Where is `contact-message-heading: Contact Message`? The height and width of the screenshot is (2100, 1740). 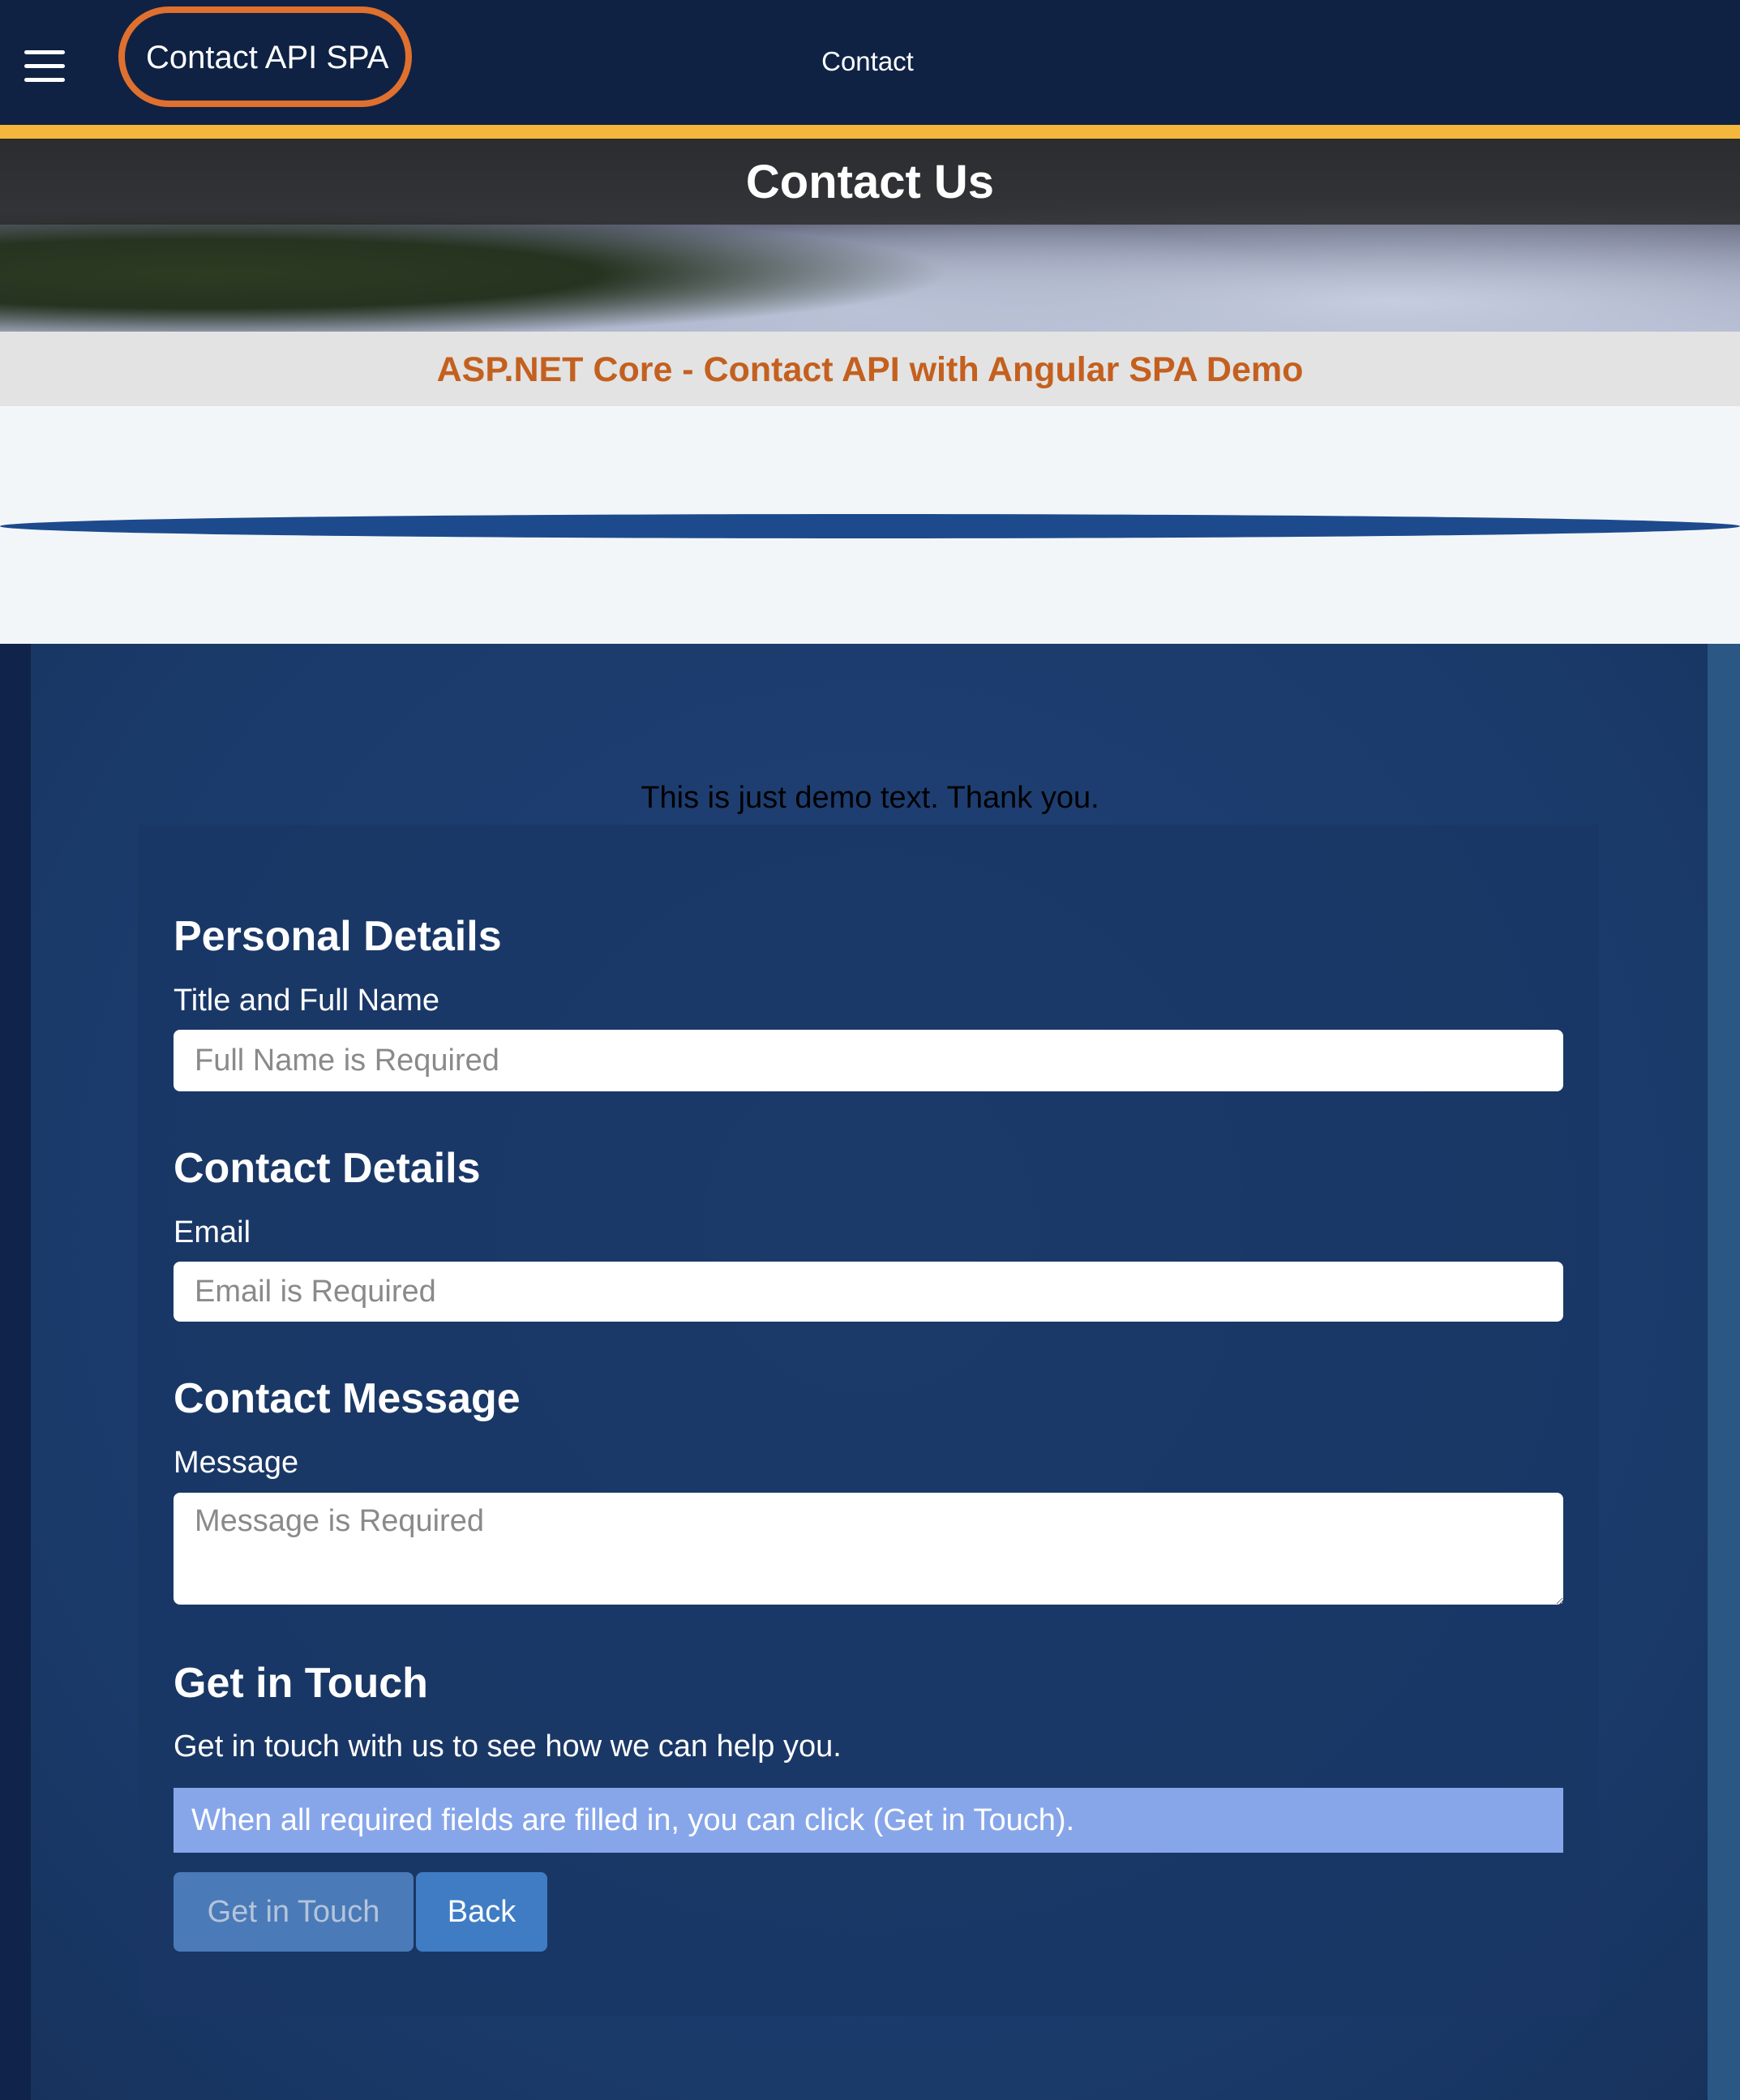
contact-message-heading: Contact Message is located at coordinates (348, 1399).